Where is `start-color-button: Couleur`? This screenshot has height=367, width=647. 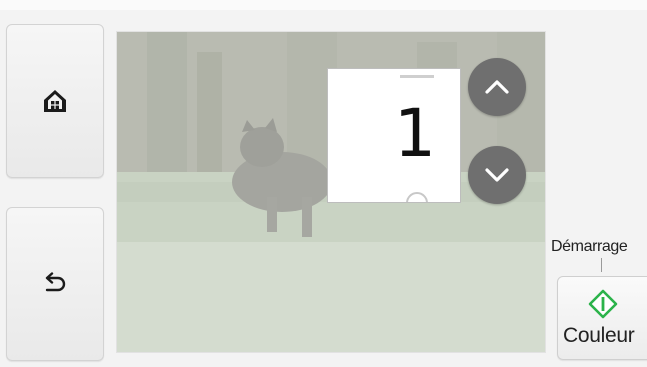
start-color-button: Couleur is located at coordinates (602, 318).